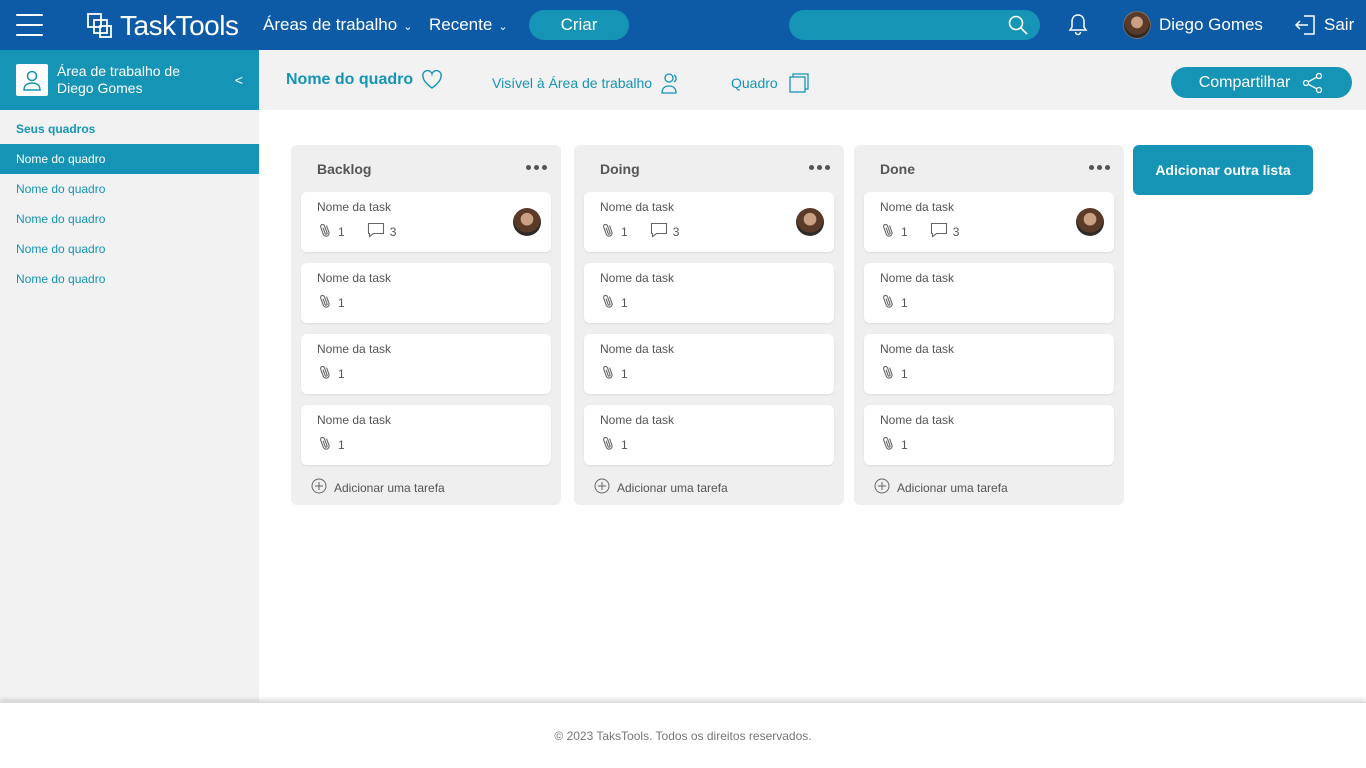 The height and width of the screenshot is (768, 1366). Describe the element at coordinates (118, 79) in the screenshot. I see `workspace-title: Área de trabalho de Diego Gomes` at that location.